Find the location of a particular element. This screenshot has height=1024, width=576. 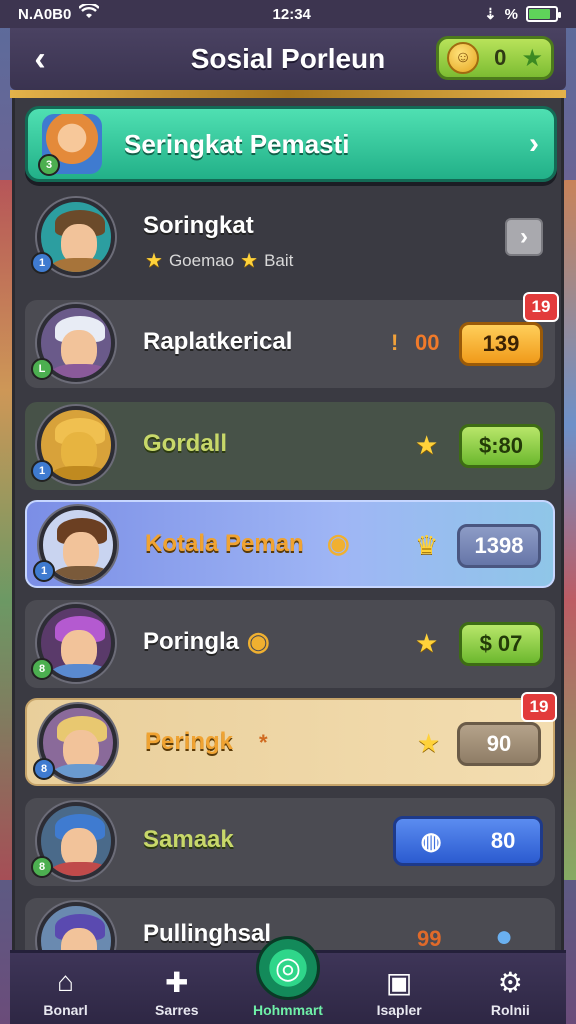

signal-text: % is located at coordinates (511, 14).